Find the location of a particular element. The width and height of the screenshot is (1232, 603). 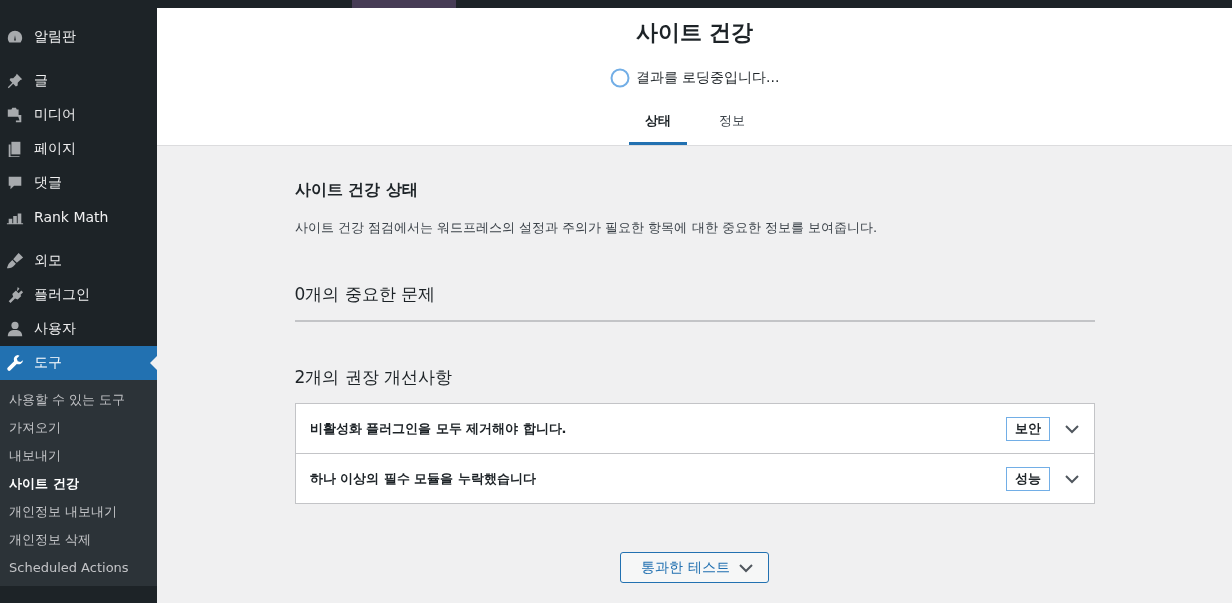

category-tag: 성능 is located at coordinates (1027, 478).